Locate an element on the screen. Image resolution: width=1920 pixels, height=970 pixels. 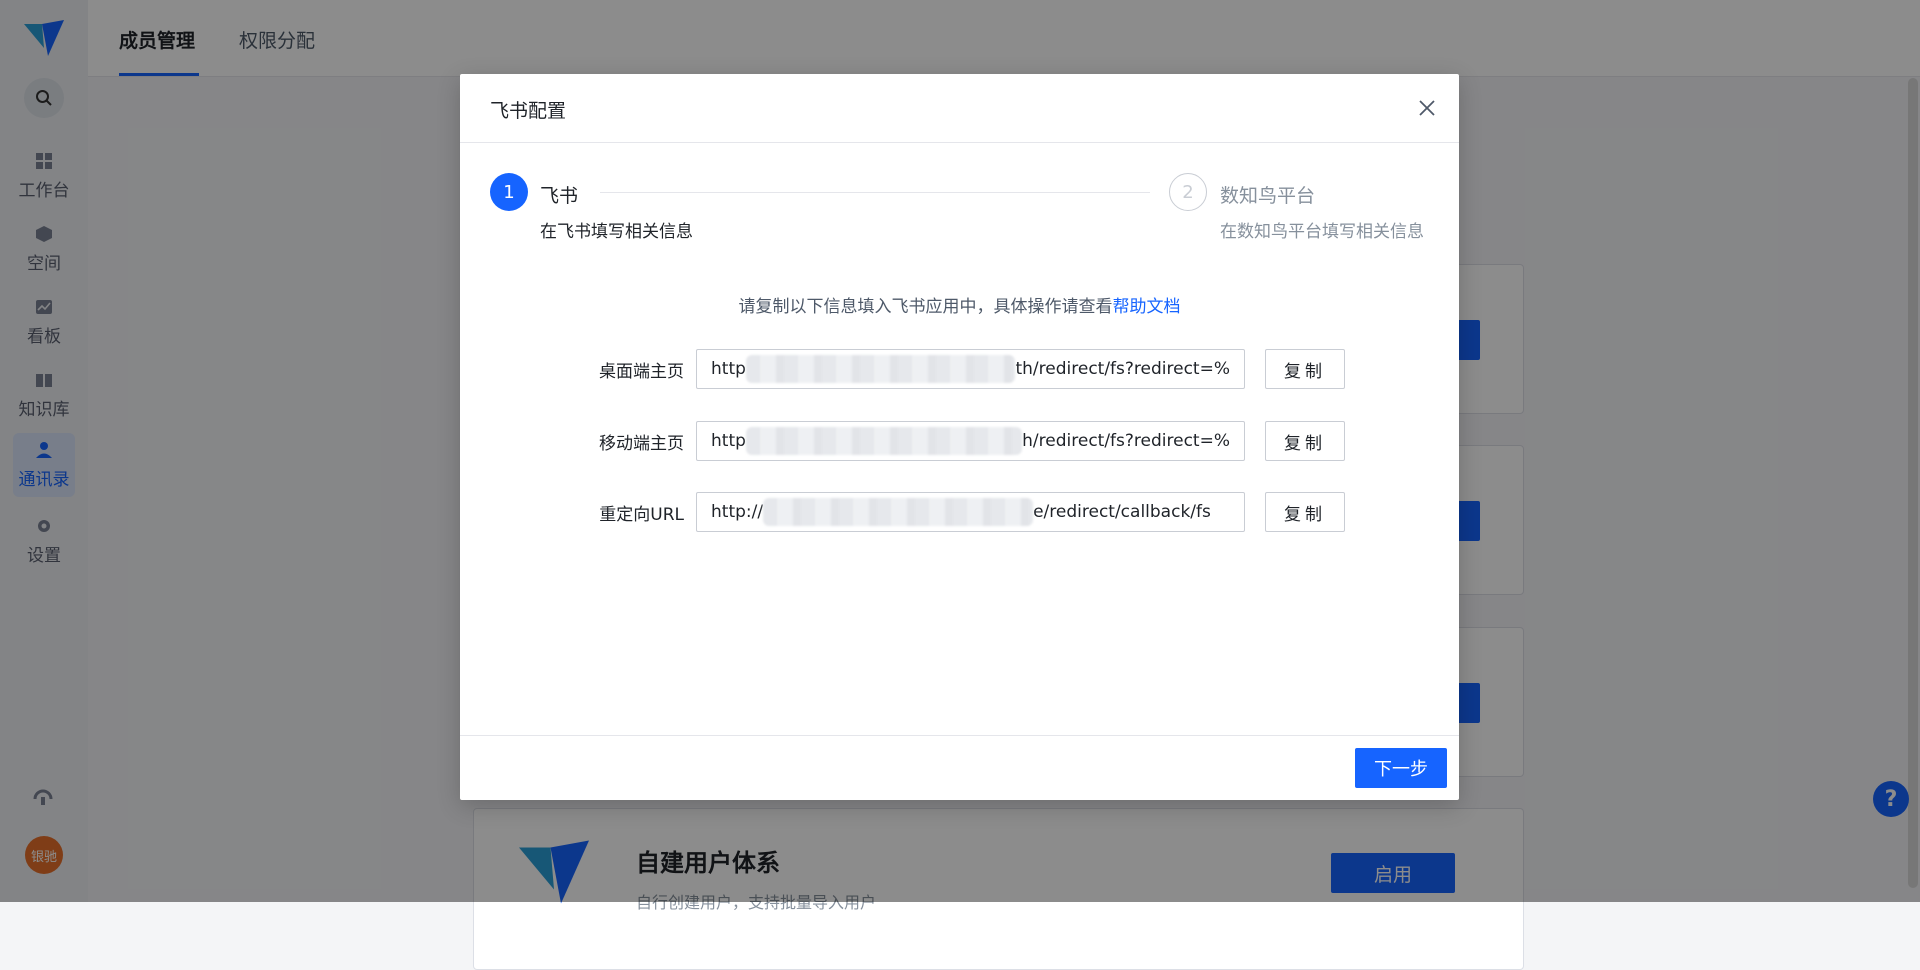
url-suffix: h/redirect/fs?redirect=% is located at coordinates (1126, 441).